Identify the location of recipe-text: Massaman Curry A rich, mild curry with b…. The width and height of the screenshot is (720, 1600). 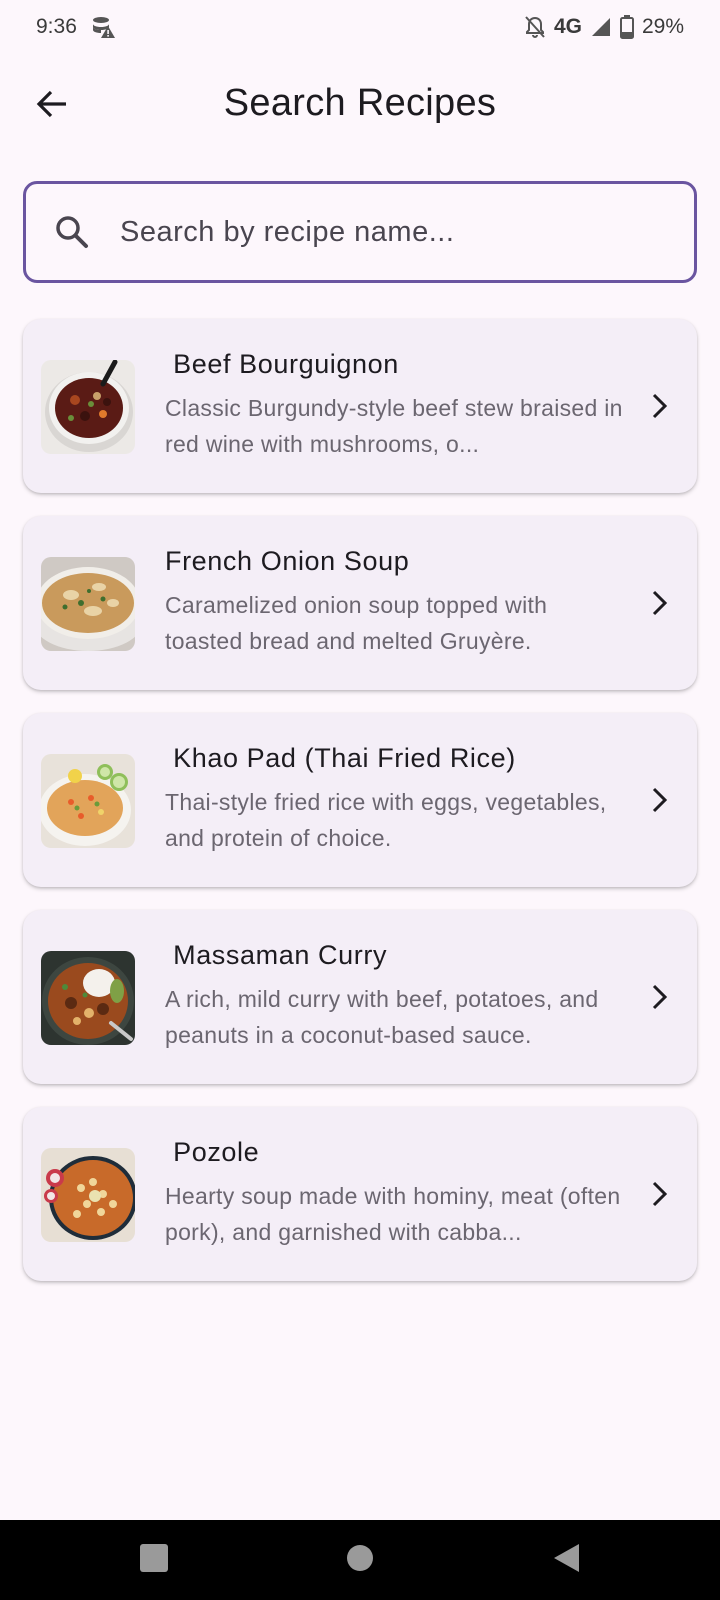
(395, 996).